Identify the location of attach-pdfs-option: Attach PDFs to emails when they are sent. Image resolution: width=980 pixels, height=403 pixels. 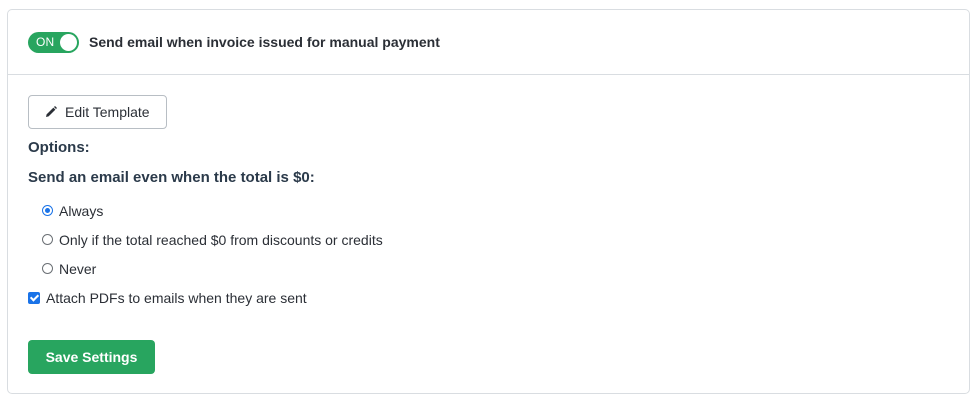
(488, 297).